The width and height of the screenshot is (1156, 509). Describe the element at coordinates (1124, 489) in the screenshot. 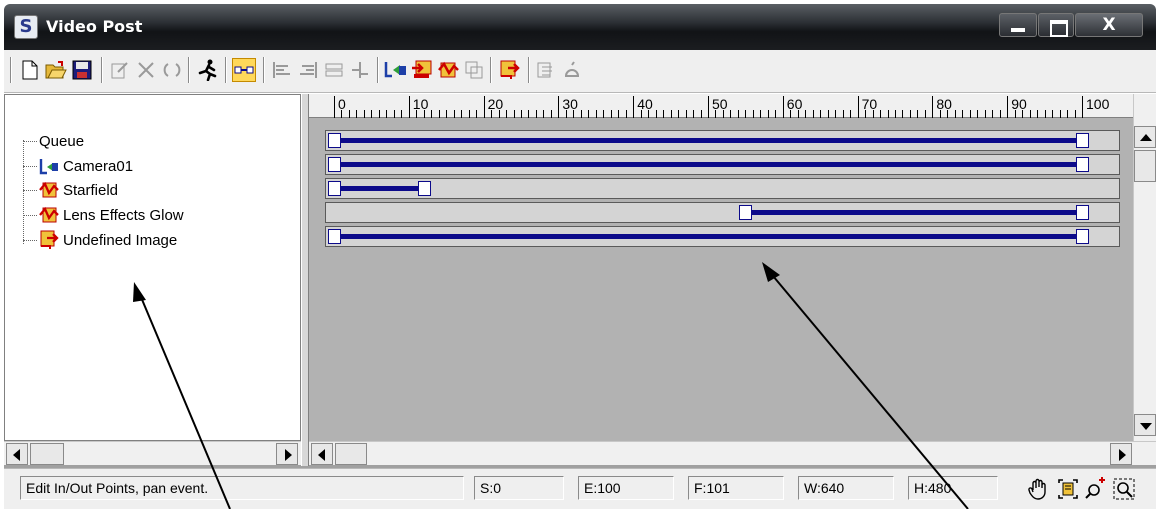

I see `zoom-region-icon` at that location.